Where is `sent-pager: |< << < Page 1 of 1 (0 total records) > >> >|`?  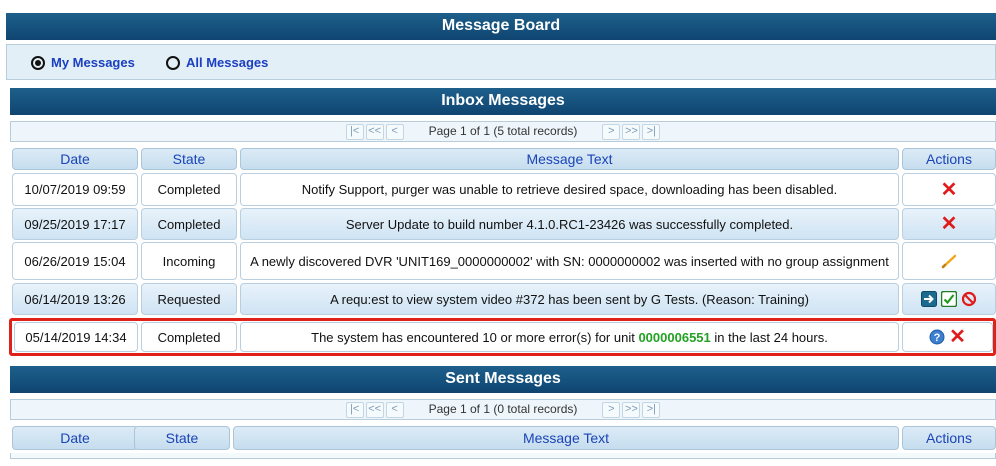
sent-pager: |< << < Page 1 of 1 (0 total records) > >> >| is located at coordinates (503, 409).